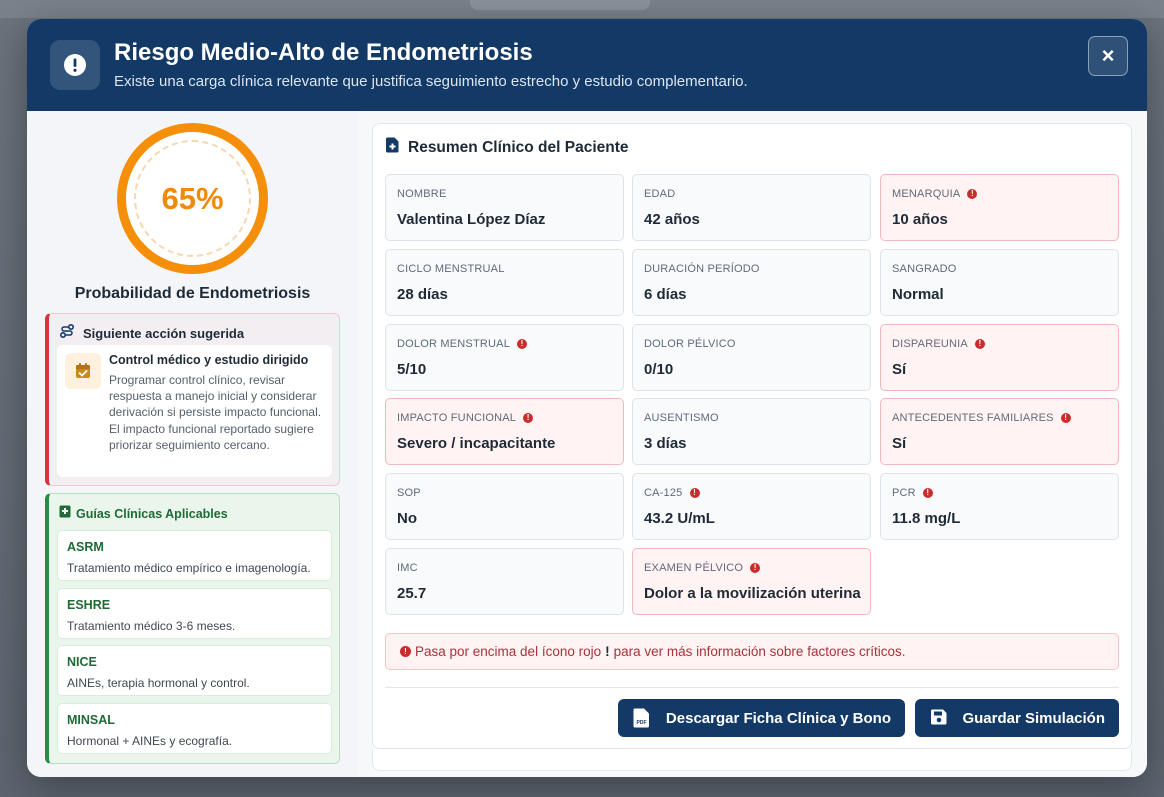 Image resolution: width=1164 pixels, height=797 pixels. I want to click on field-label-text: ANTECEDENTES FAMILIARES, so click(973, 418).